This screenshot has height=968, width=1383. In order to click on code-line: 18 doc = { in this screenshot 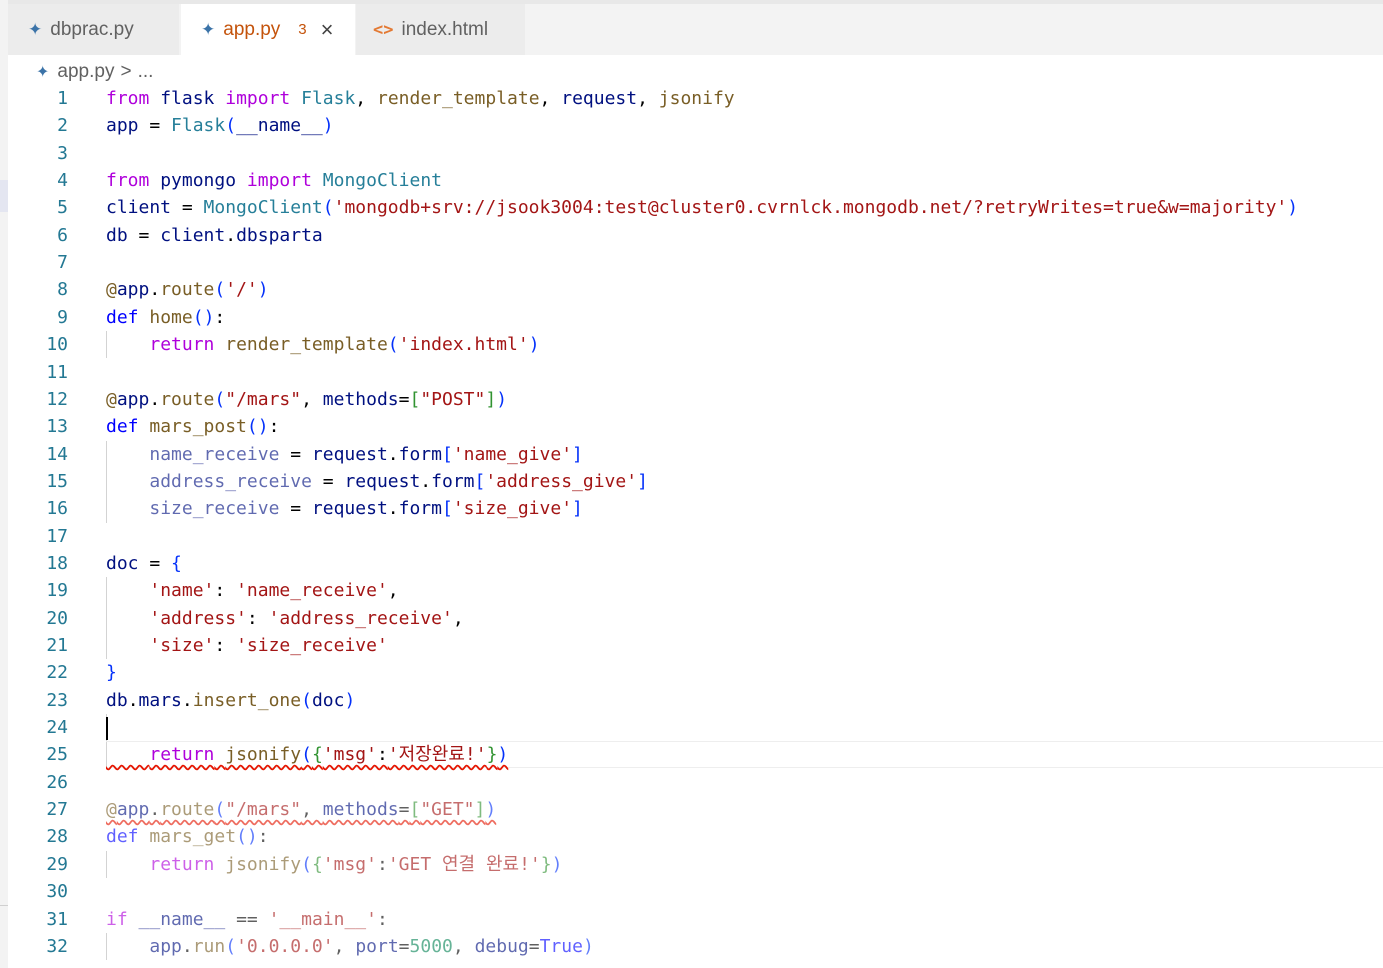, I will do `click(695, 563)`.